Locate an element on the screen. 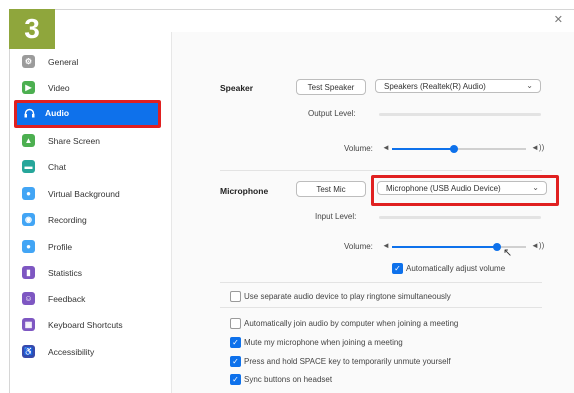  speaker-volume-label: Volume: is located at coordinates (358, 148).